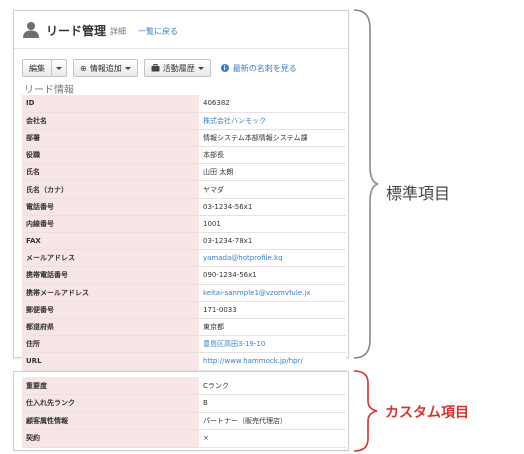  What do you see at coordinates (110, 421) in the screenshot?
I see `field-label: 顧客属性情報` at bounding box center [110, 421].